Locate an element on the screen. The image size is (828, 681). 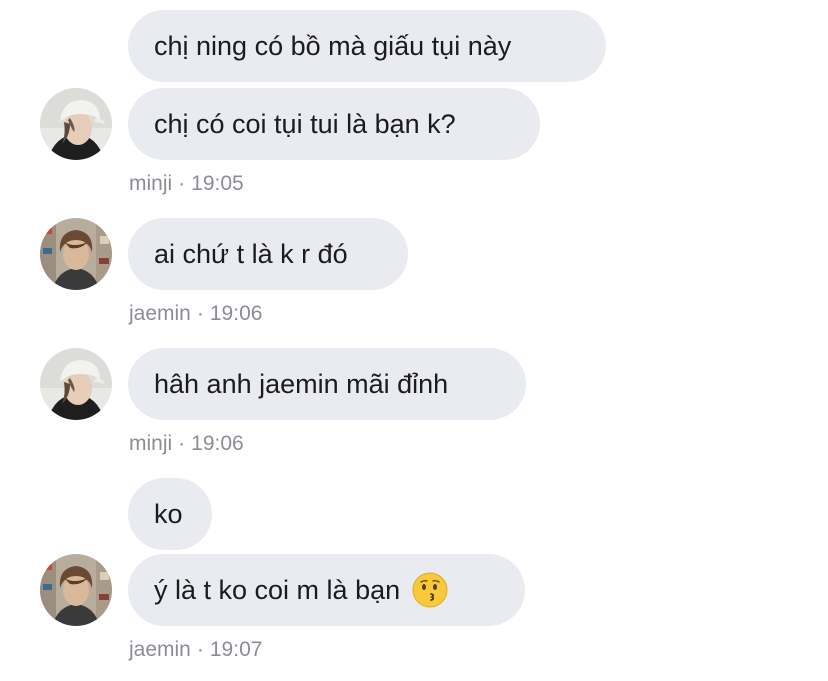
message-text: ai chứ t là k r đó is located at coordinates (251, 253).